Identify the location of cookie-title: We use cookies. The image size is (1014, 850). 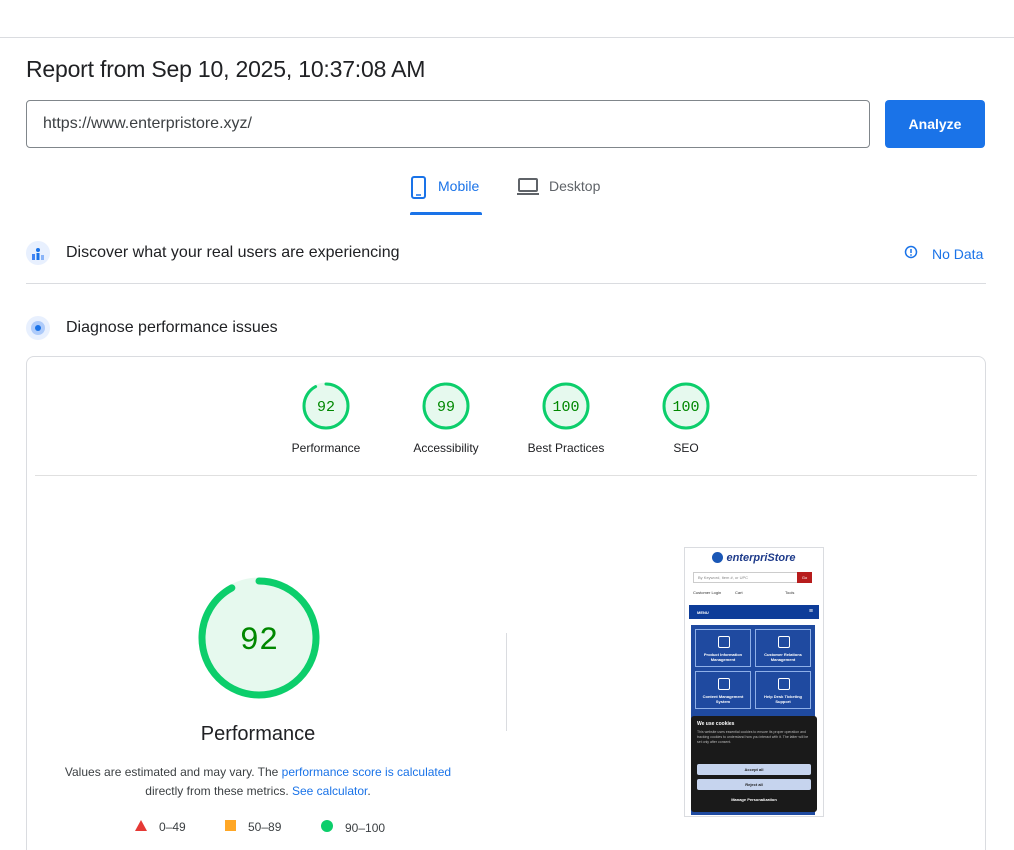
(716, 724).